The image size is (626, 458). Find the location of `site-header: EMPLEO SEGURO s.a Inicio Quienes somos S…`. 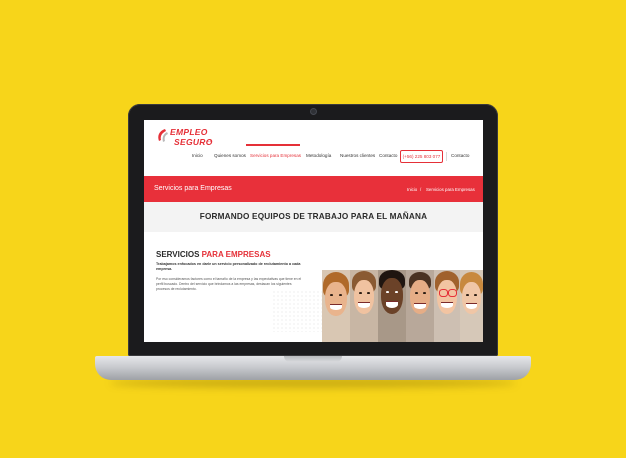

site-header: EMPLEO SEGURO s.a Inicio Quienes somos S… is located at coordinates (313, 148).